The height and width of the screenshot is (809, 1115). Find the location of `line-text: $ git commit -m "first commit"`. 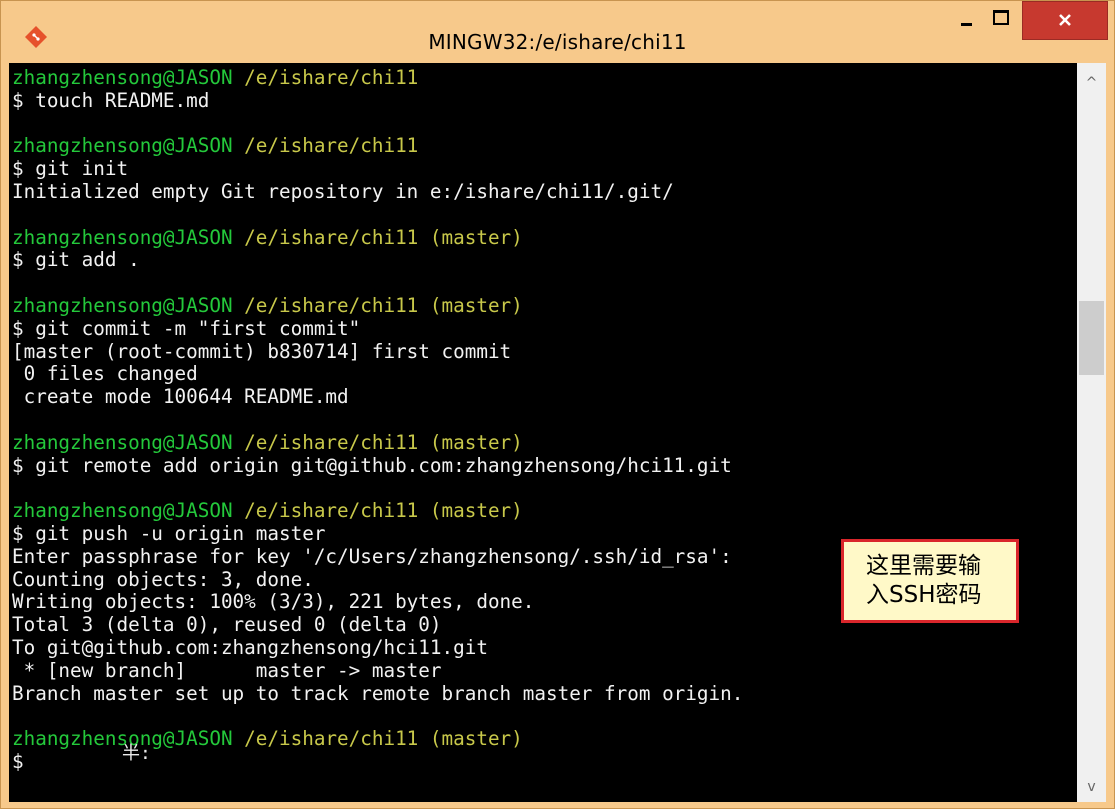

line-text: $ git commit -m "first commit" is located at coordinates (186, 328).